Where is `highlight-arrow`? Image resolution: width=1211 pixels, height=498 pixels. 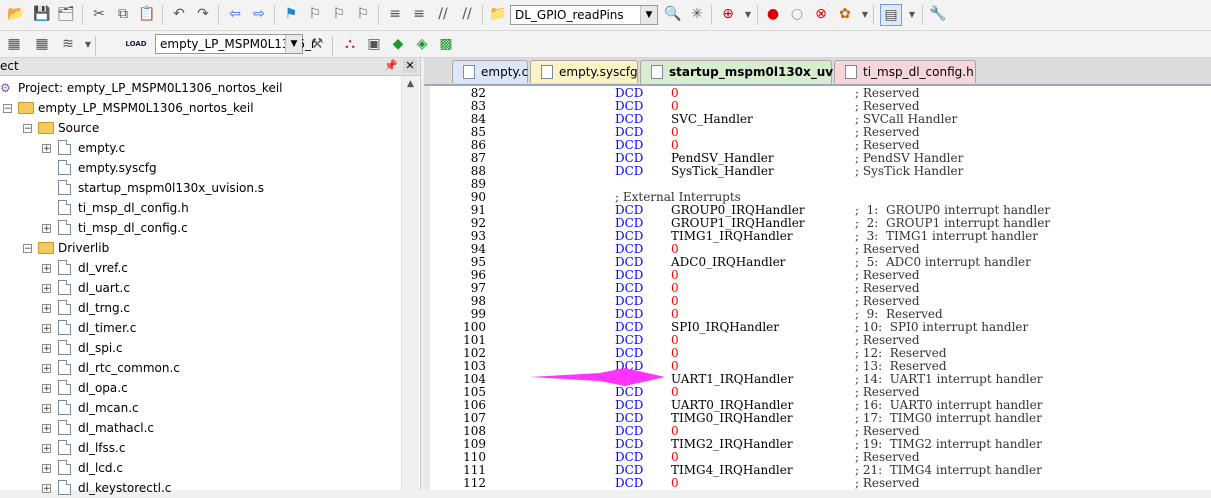 highlight-arrow is located at coordinates (597, 377).